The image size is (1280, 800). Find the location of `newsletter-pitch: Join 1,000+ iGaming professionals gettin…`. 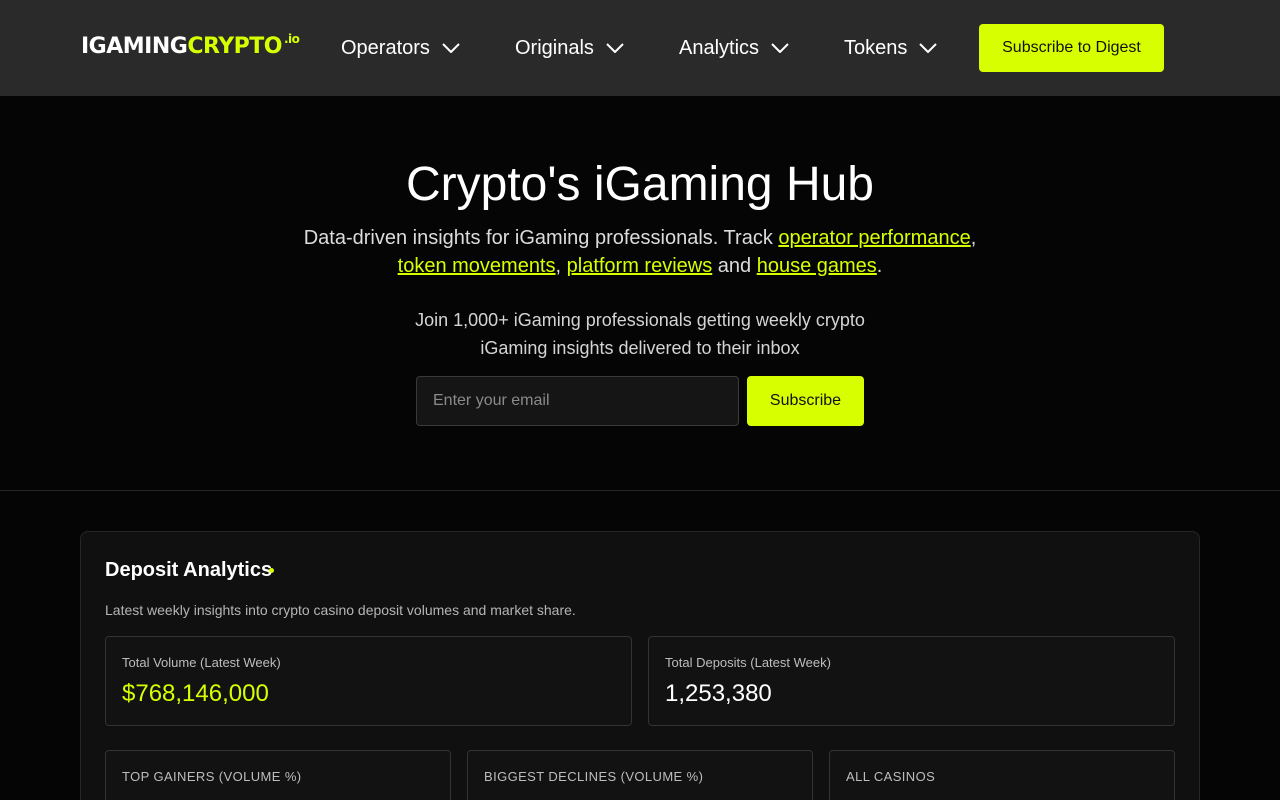

newsletter-pitch: Join 1,000+ iGaming professionals gettin… is located at coordinates (640, 334).